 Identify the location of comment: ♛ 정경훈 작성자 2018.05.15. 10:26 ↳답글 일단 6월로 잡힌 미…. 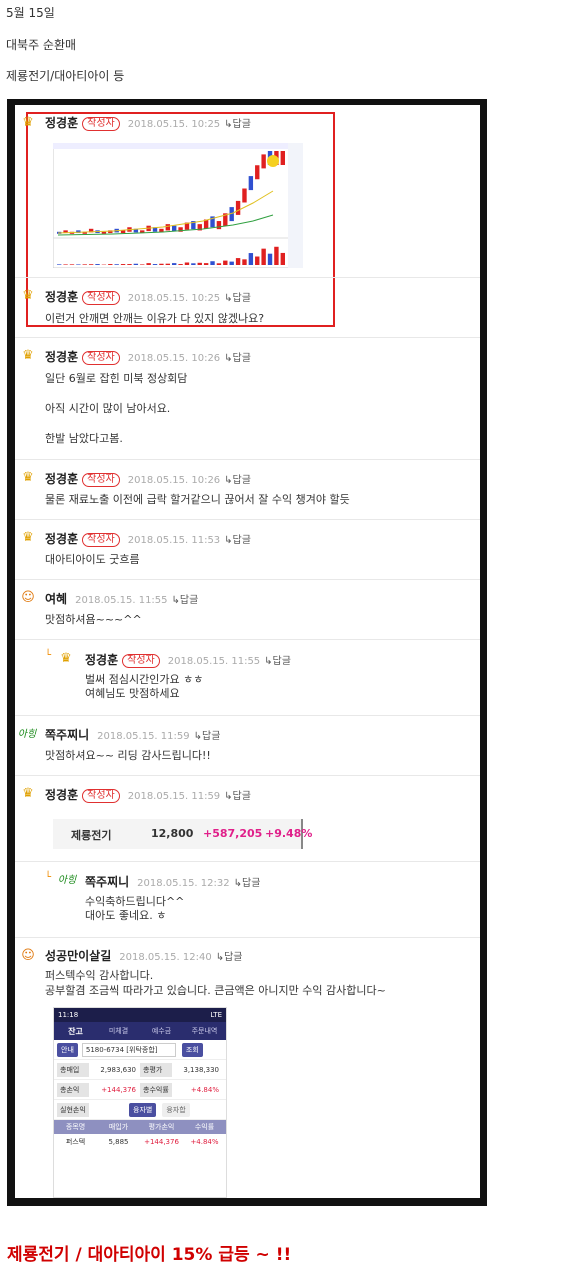
(247, 398).